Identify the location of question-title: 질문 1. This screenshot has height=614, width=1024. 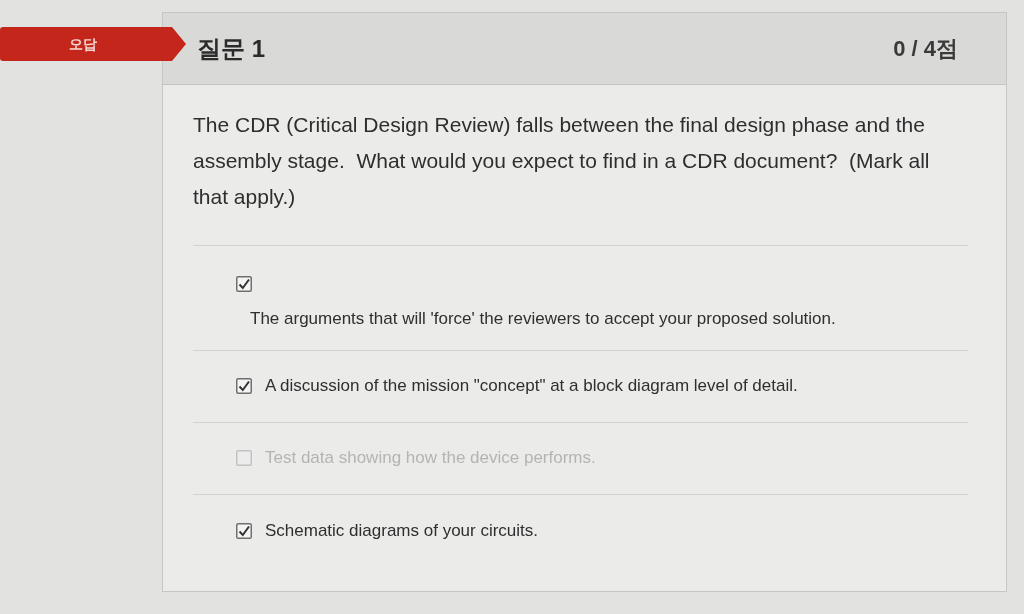
(231, 48).